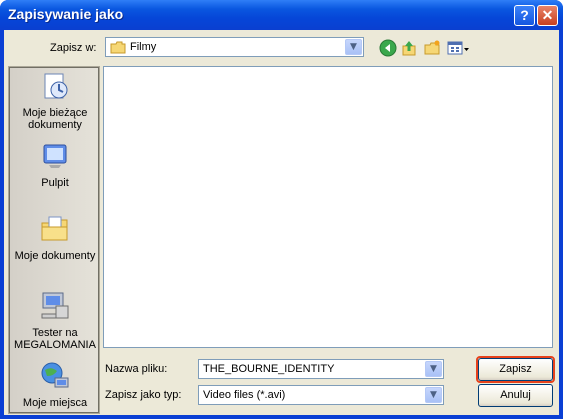  What do you see at coordinates (269, 369) in the screenshot?
I see `filename-value: THE_BOURNE_IDENTITY` at bounding box center [269, 369].